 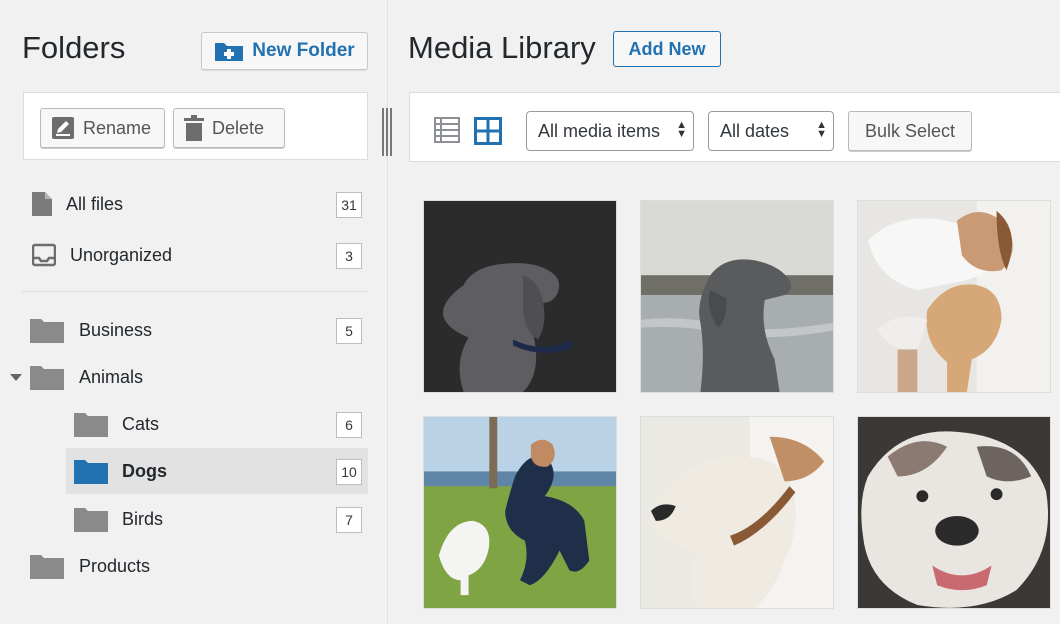 What do you see at coordinates (42, 204) in the screenshot?
I see `file-icon` at bounding box center [42, 204].